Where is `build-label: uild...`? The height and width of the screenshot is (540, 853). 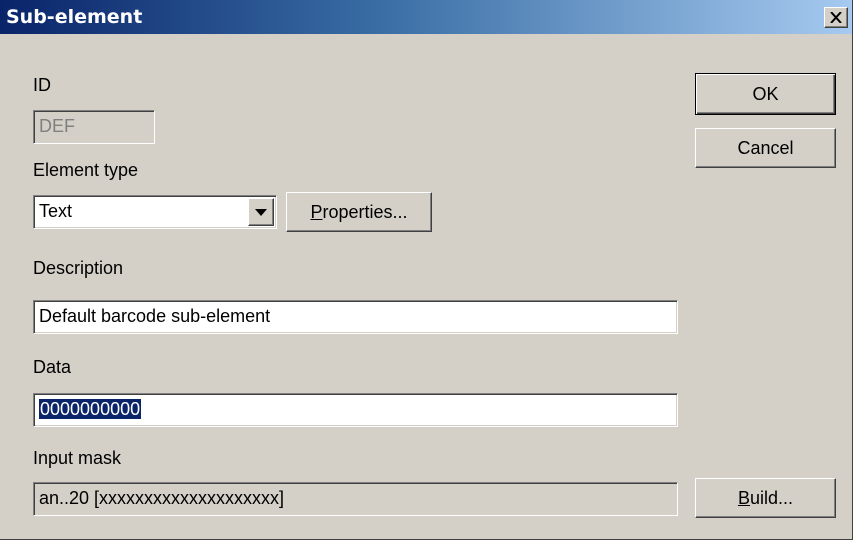 build-label: uild... is located at coordinates (771, 497).